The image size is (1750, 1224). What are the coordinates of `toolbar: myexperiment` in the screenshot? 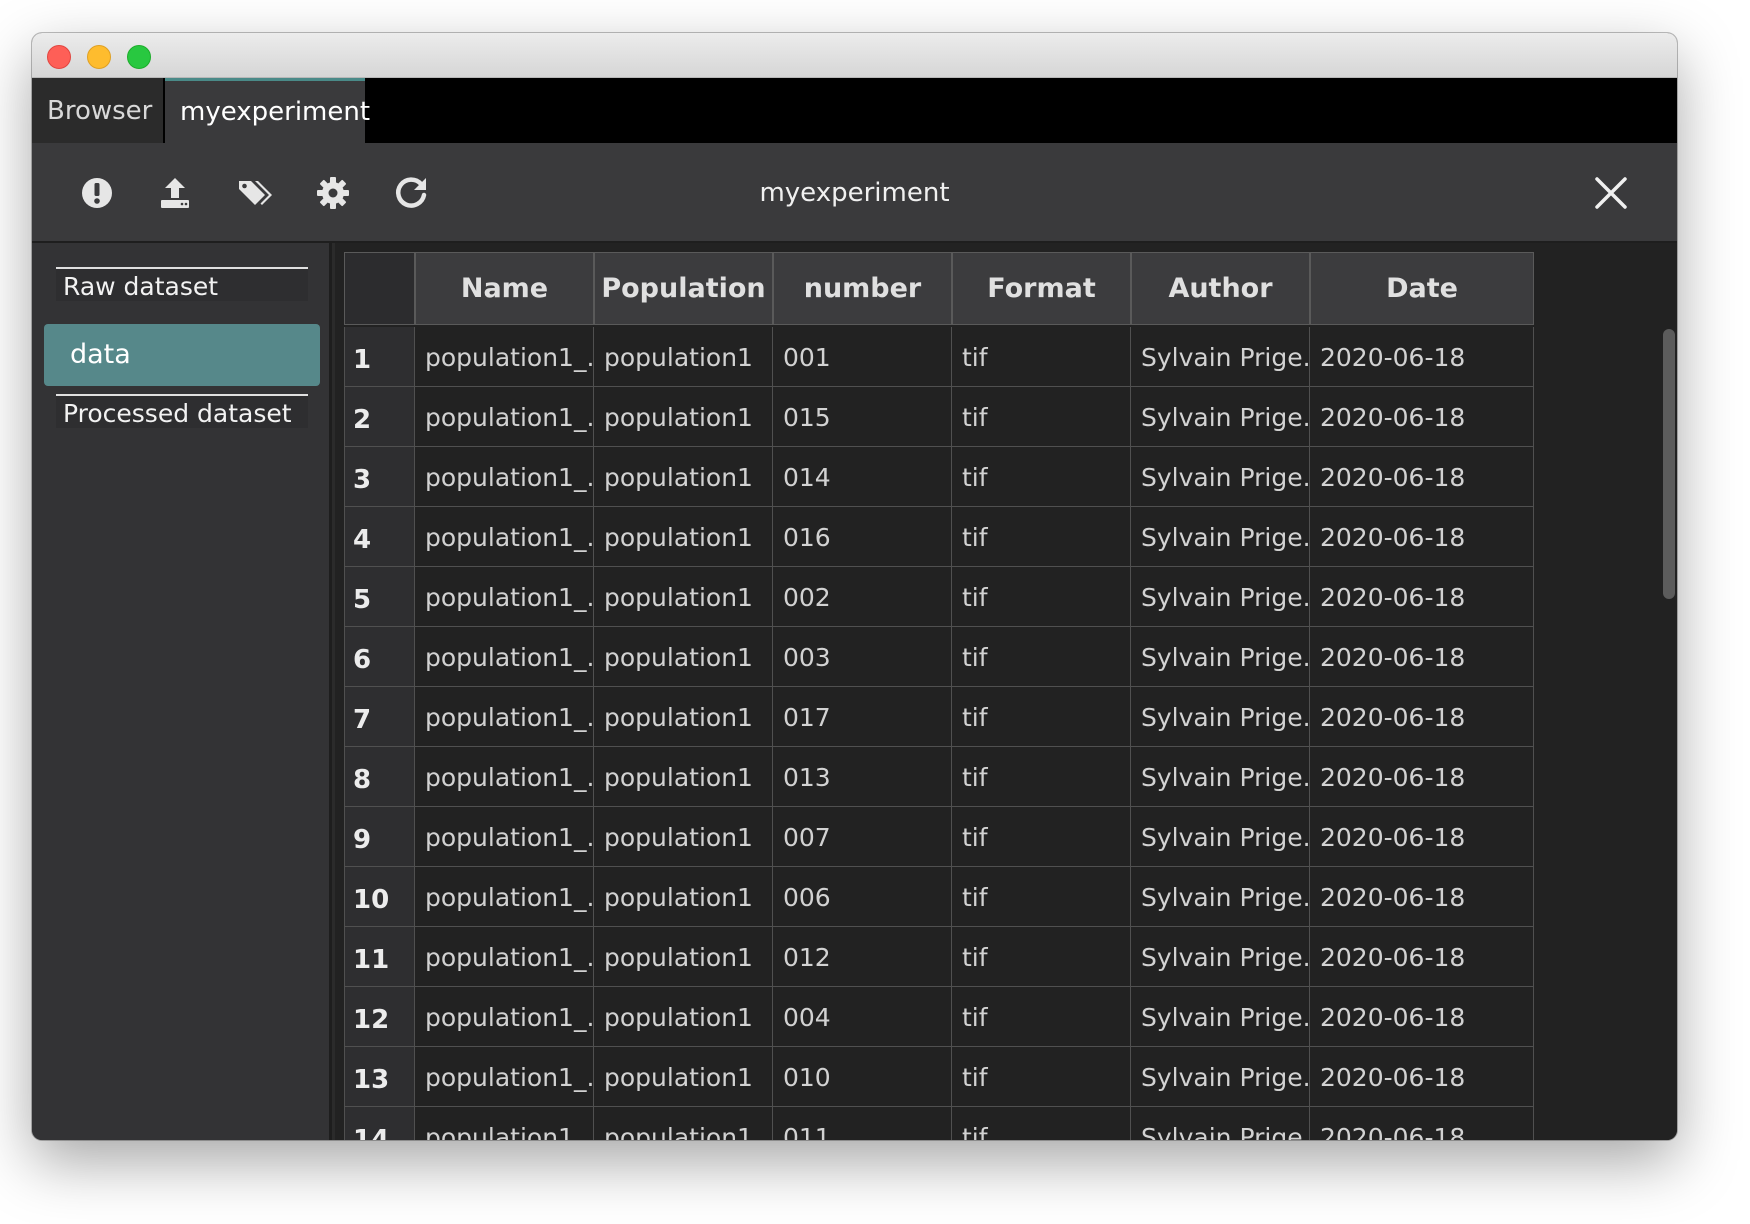 It's located at (854, 193).